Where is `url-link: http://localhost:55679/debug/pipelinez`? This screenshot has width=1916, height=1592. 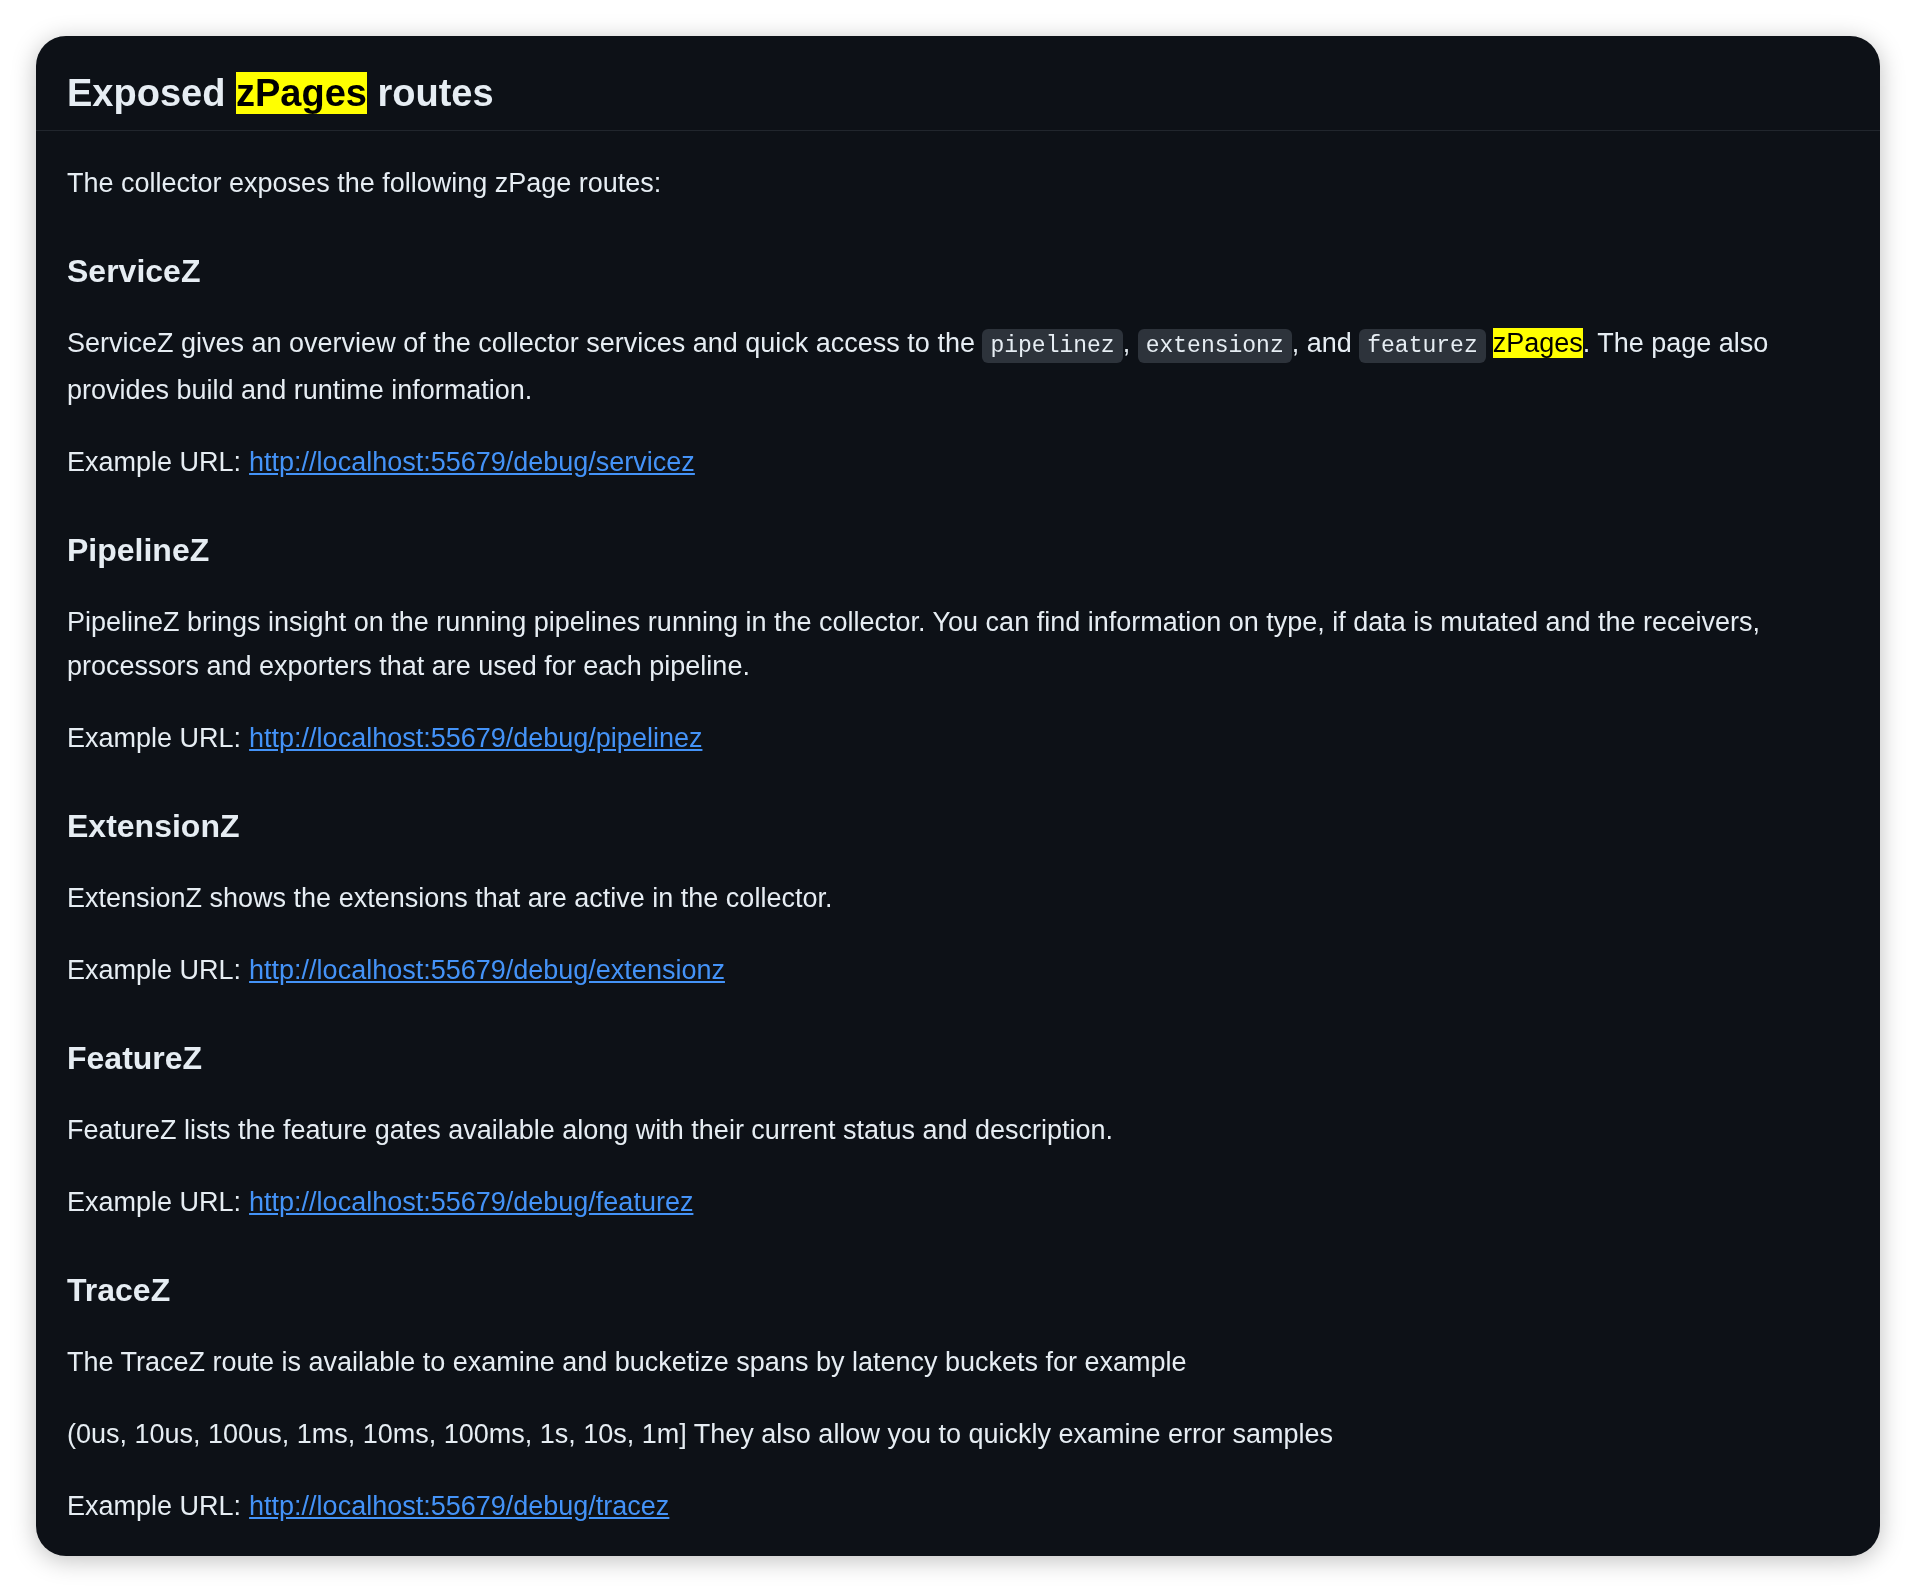
url-link: http://localhost:55679/debug/pipelinez is located at coordinates (476, 738).